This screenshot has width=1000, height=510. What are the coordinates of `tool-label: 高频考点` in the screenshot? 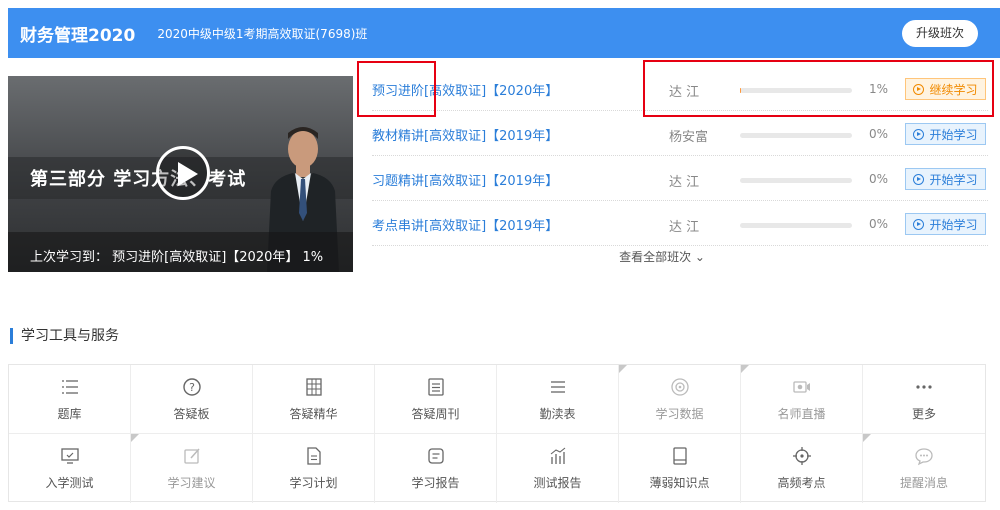 It's located at (801, 483).